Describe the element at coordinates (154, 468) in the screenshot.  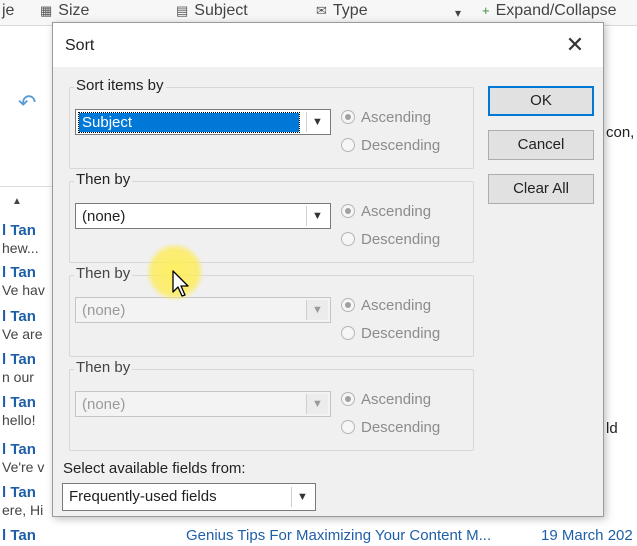
I see `available-fields-label: Select available fields from:` at that location.